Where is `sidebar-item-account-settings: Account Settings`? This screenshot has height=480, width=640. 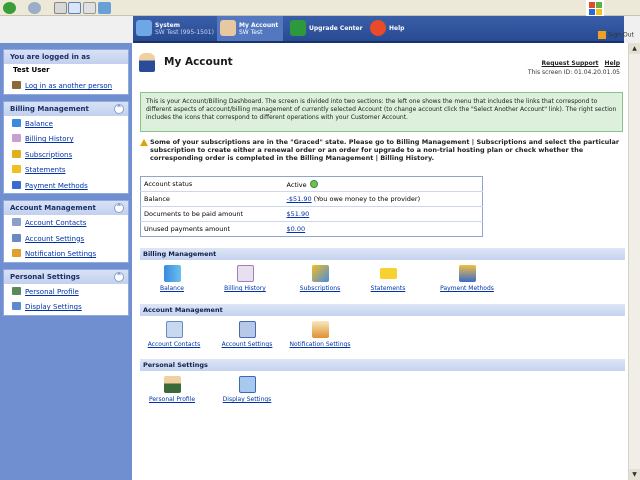
sidebar-item-account-settings: Account Settings is located at coordinates (66, 239).